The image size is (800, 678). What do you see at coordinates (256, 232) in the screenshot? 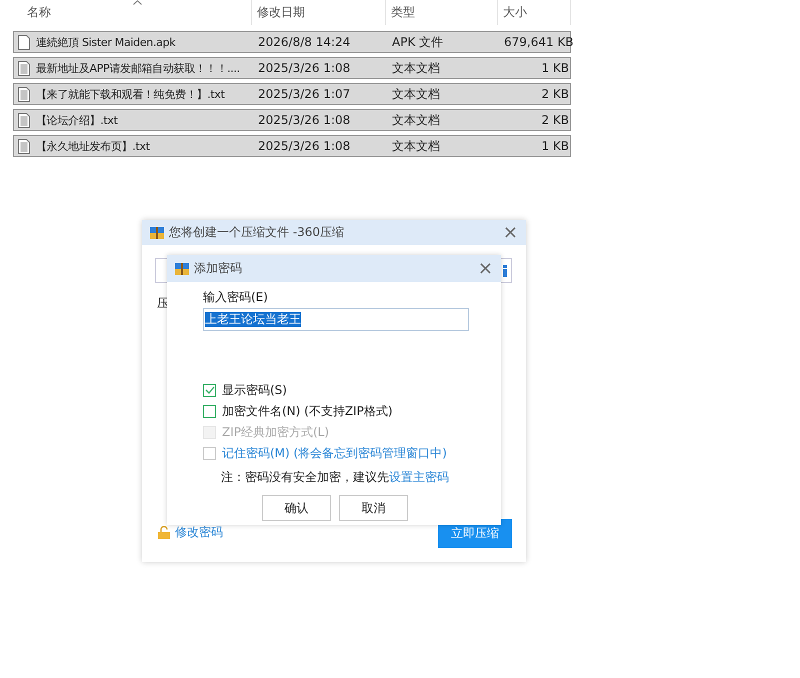
I see `window-title: 您将创建一个压缩文件 -360压缩` at bounding box center [256, 232].